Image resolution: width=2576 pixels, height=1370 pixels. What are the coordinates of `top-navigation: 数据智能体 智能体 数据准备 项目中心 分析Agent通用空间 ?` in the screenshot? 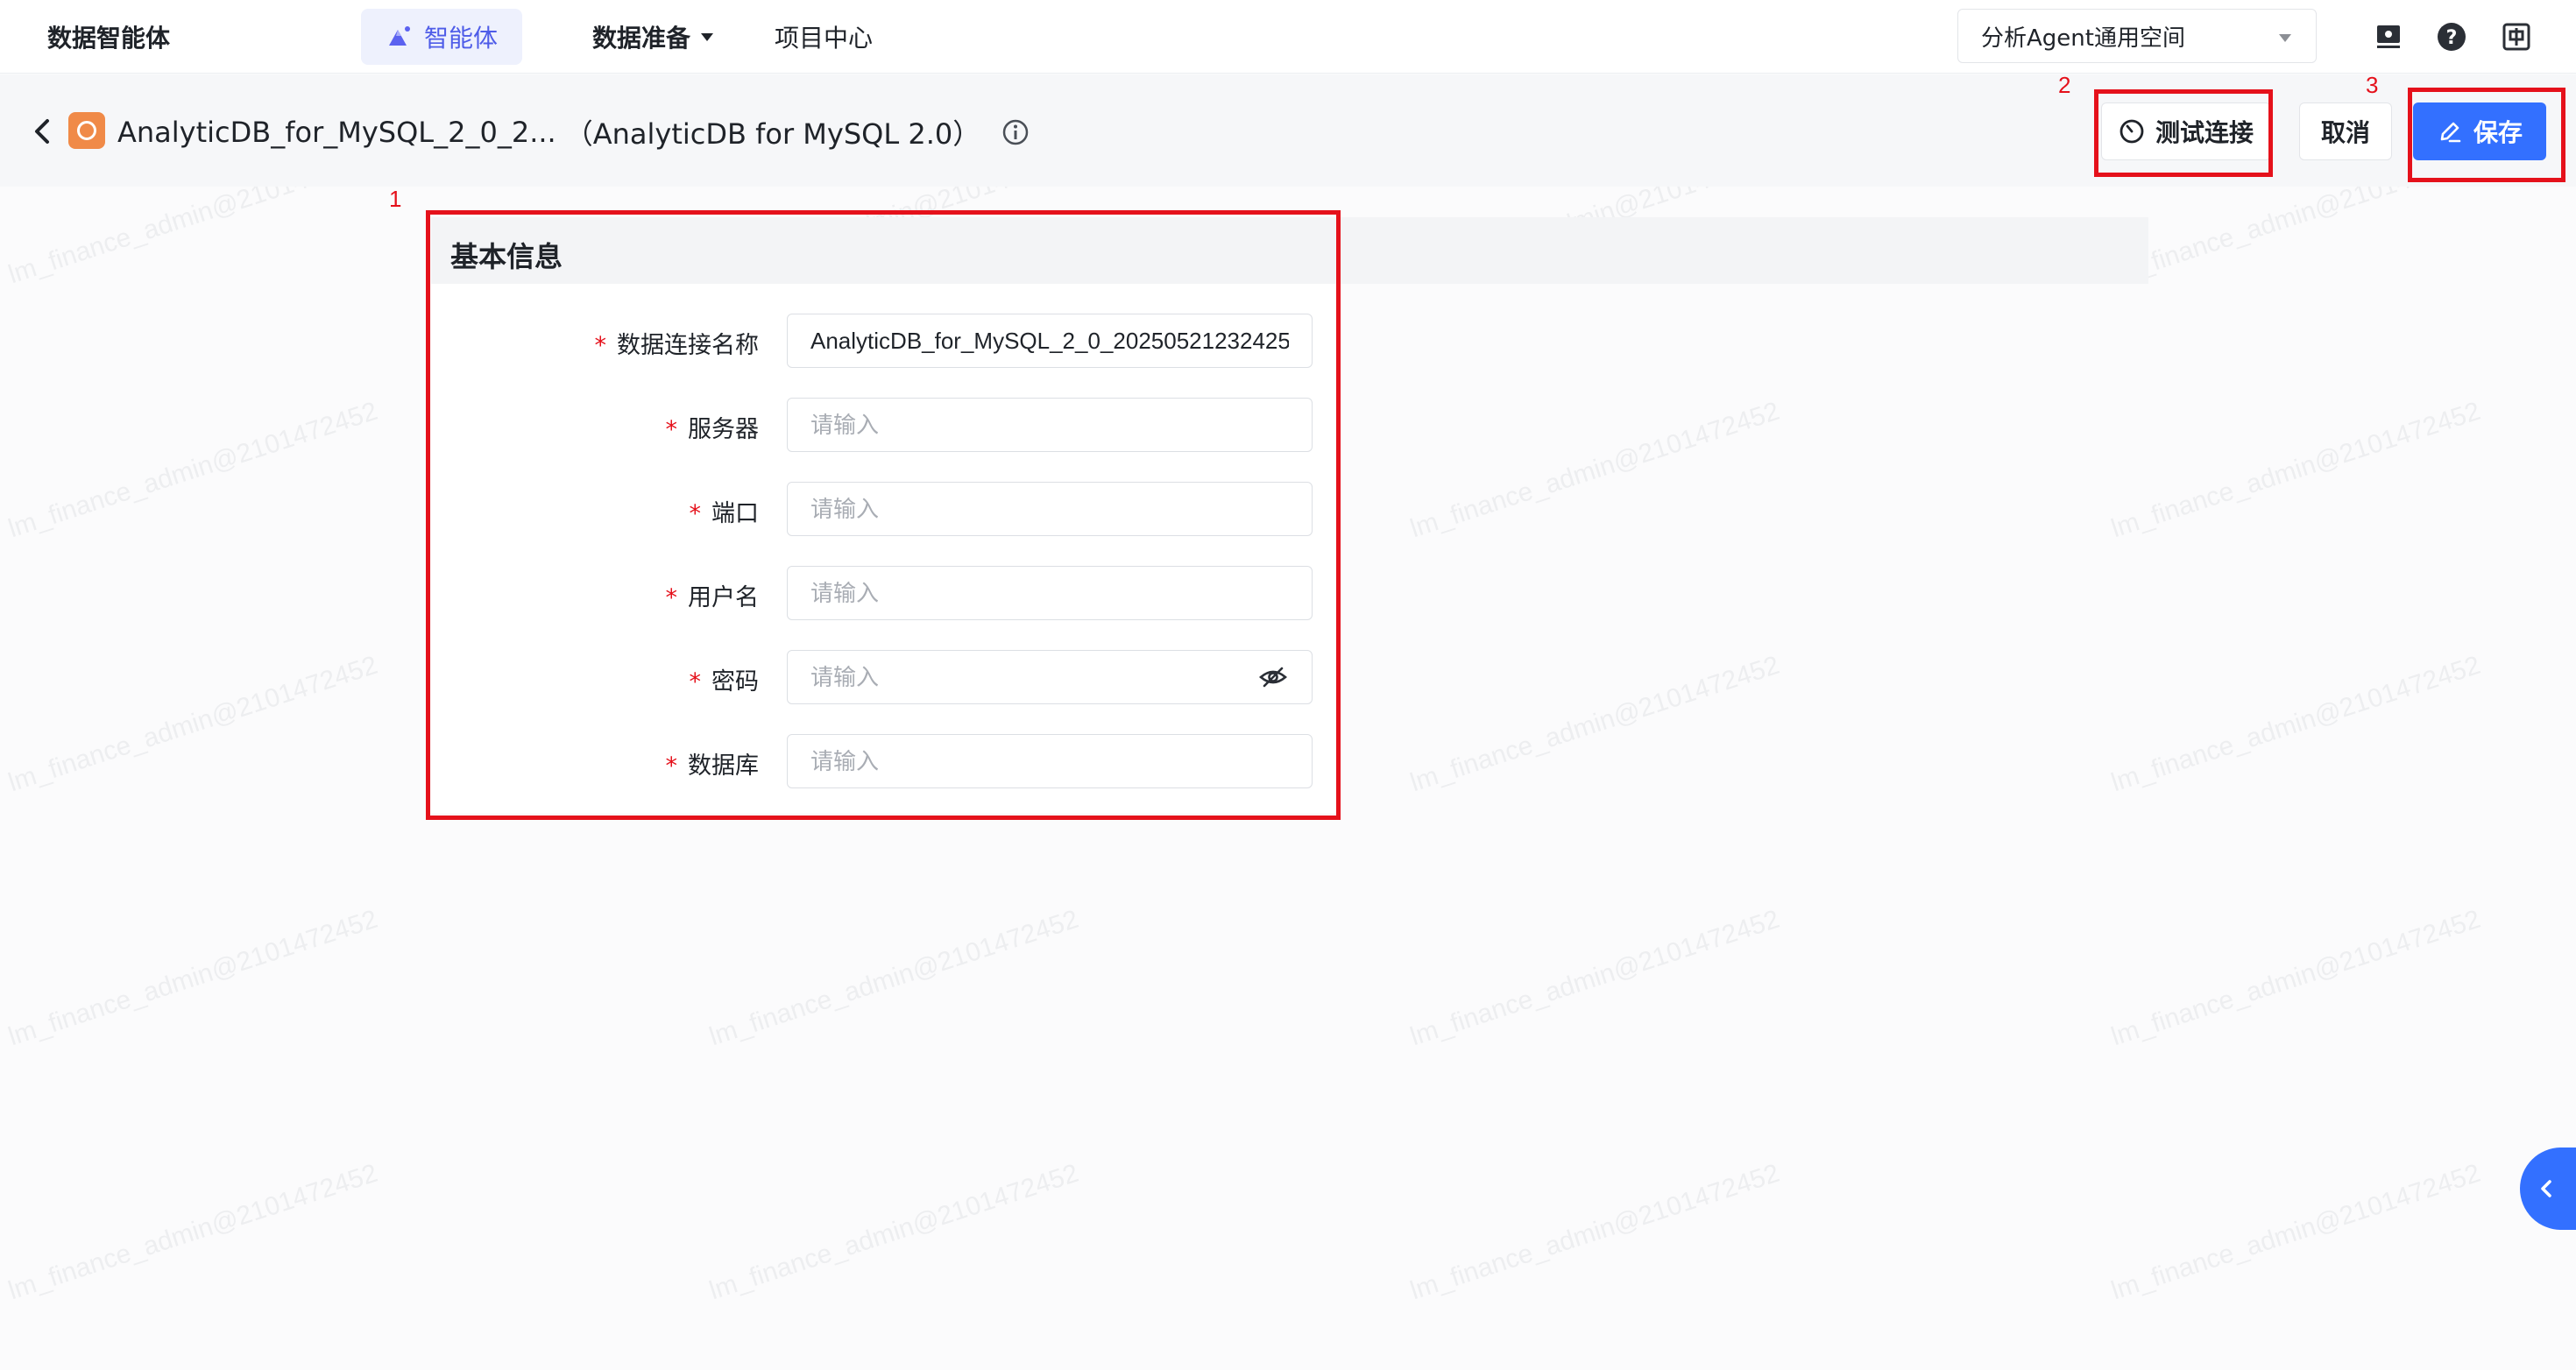 It's located at (1288, 37).